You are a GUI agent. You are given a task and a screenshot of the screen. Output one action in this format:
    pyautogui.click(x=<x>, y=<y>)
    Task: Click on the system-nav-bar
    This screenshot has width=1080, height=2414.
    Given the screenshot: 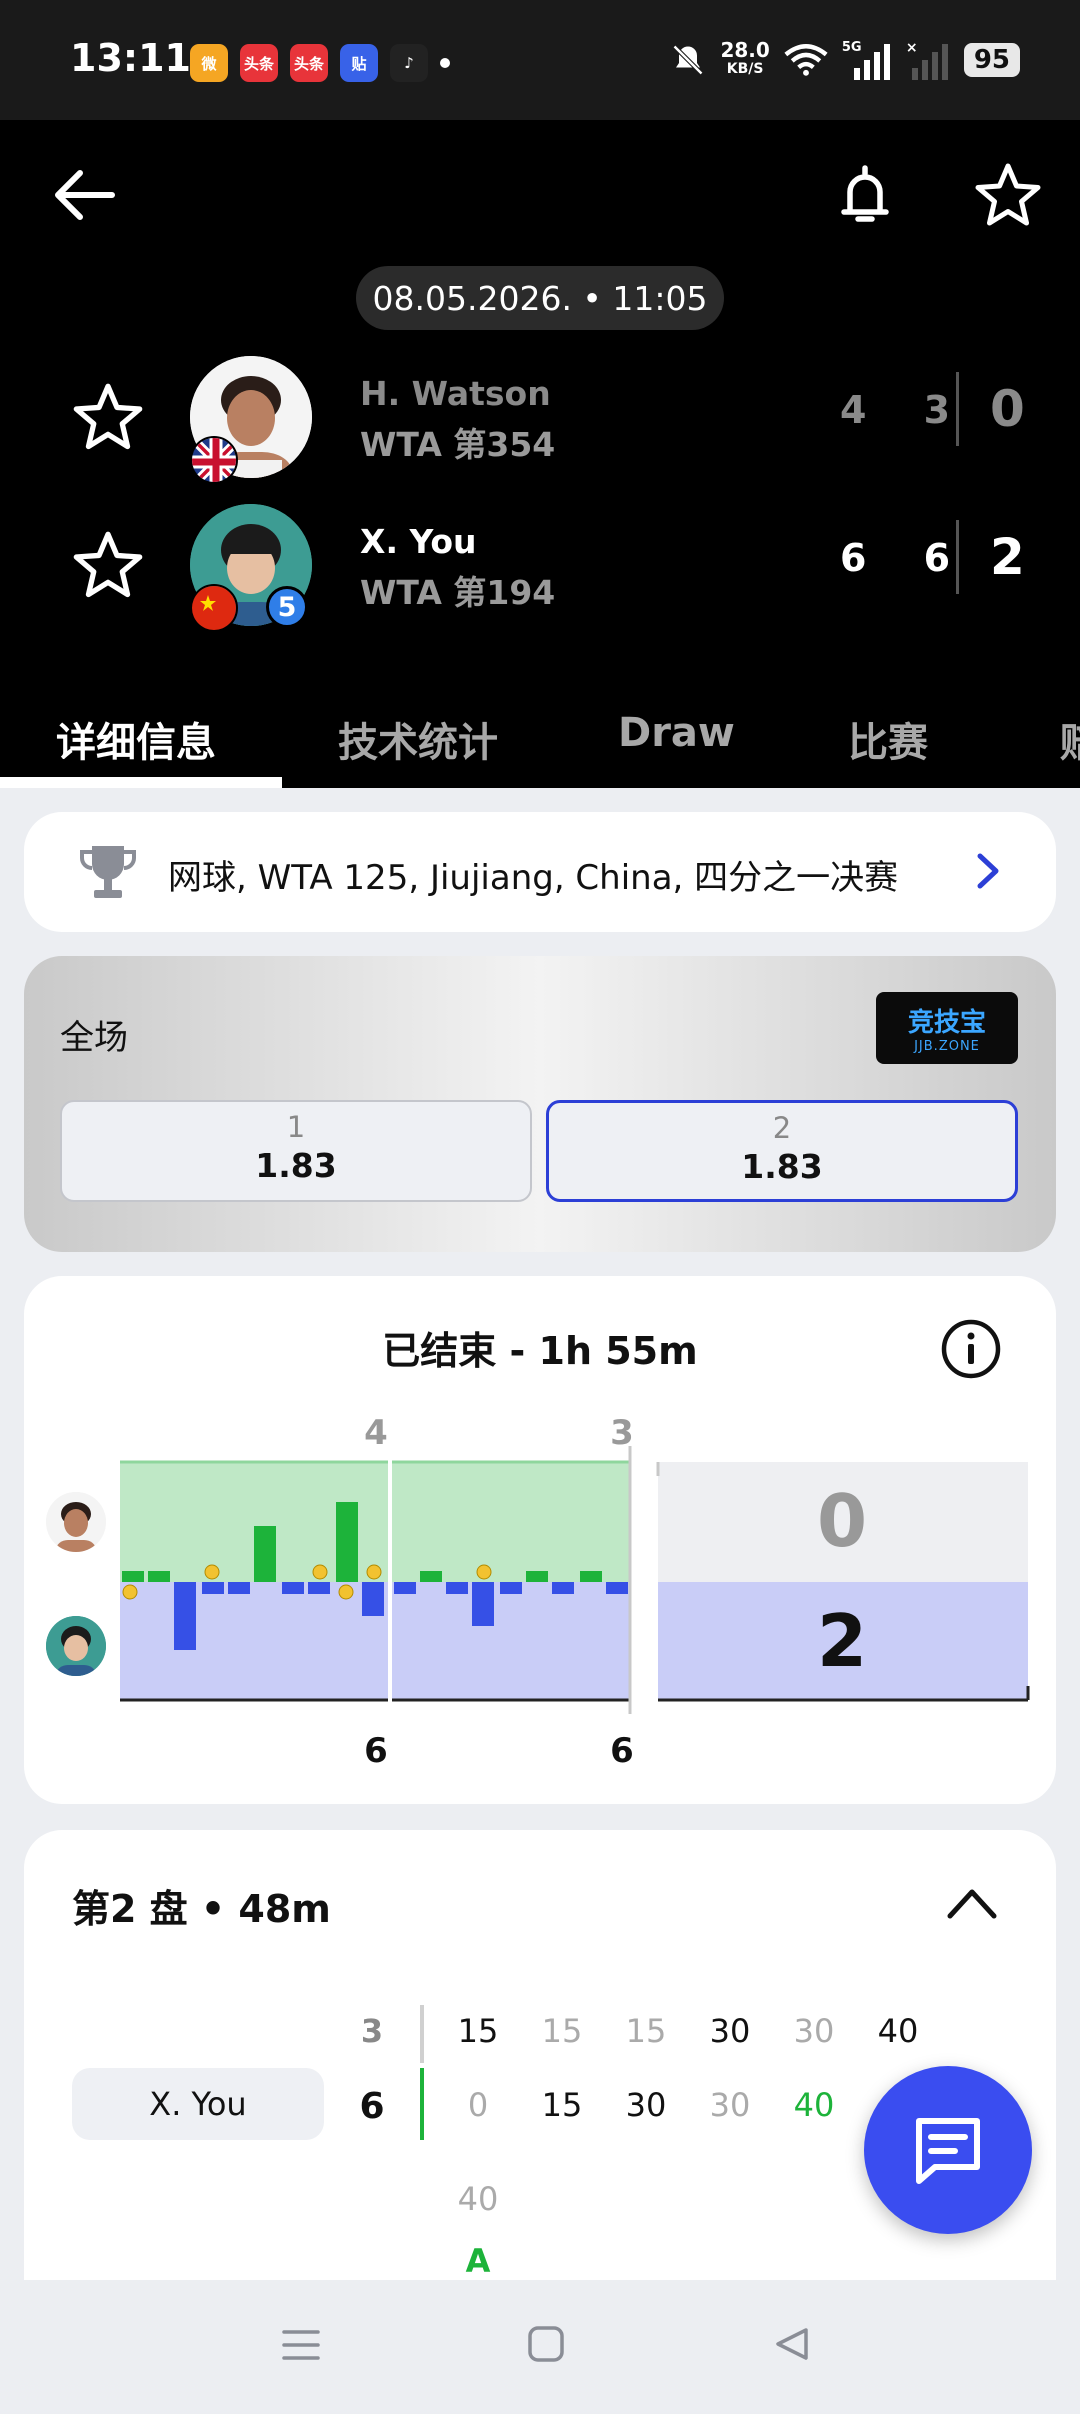 What is the action you would take?
    pyautogui.click(x=540, y=2348)
    